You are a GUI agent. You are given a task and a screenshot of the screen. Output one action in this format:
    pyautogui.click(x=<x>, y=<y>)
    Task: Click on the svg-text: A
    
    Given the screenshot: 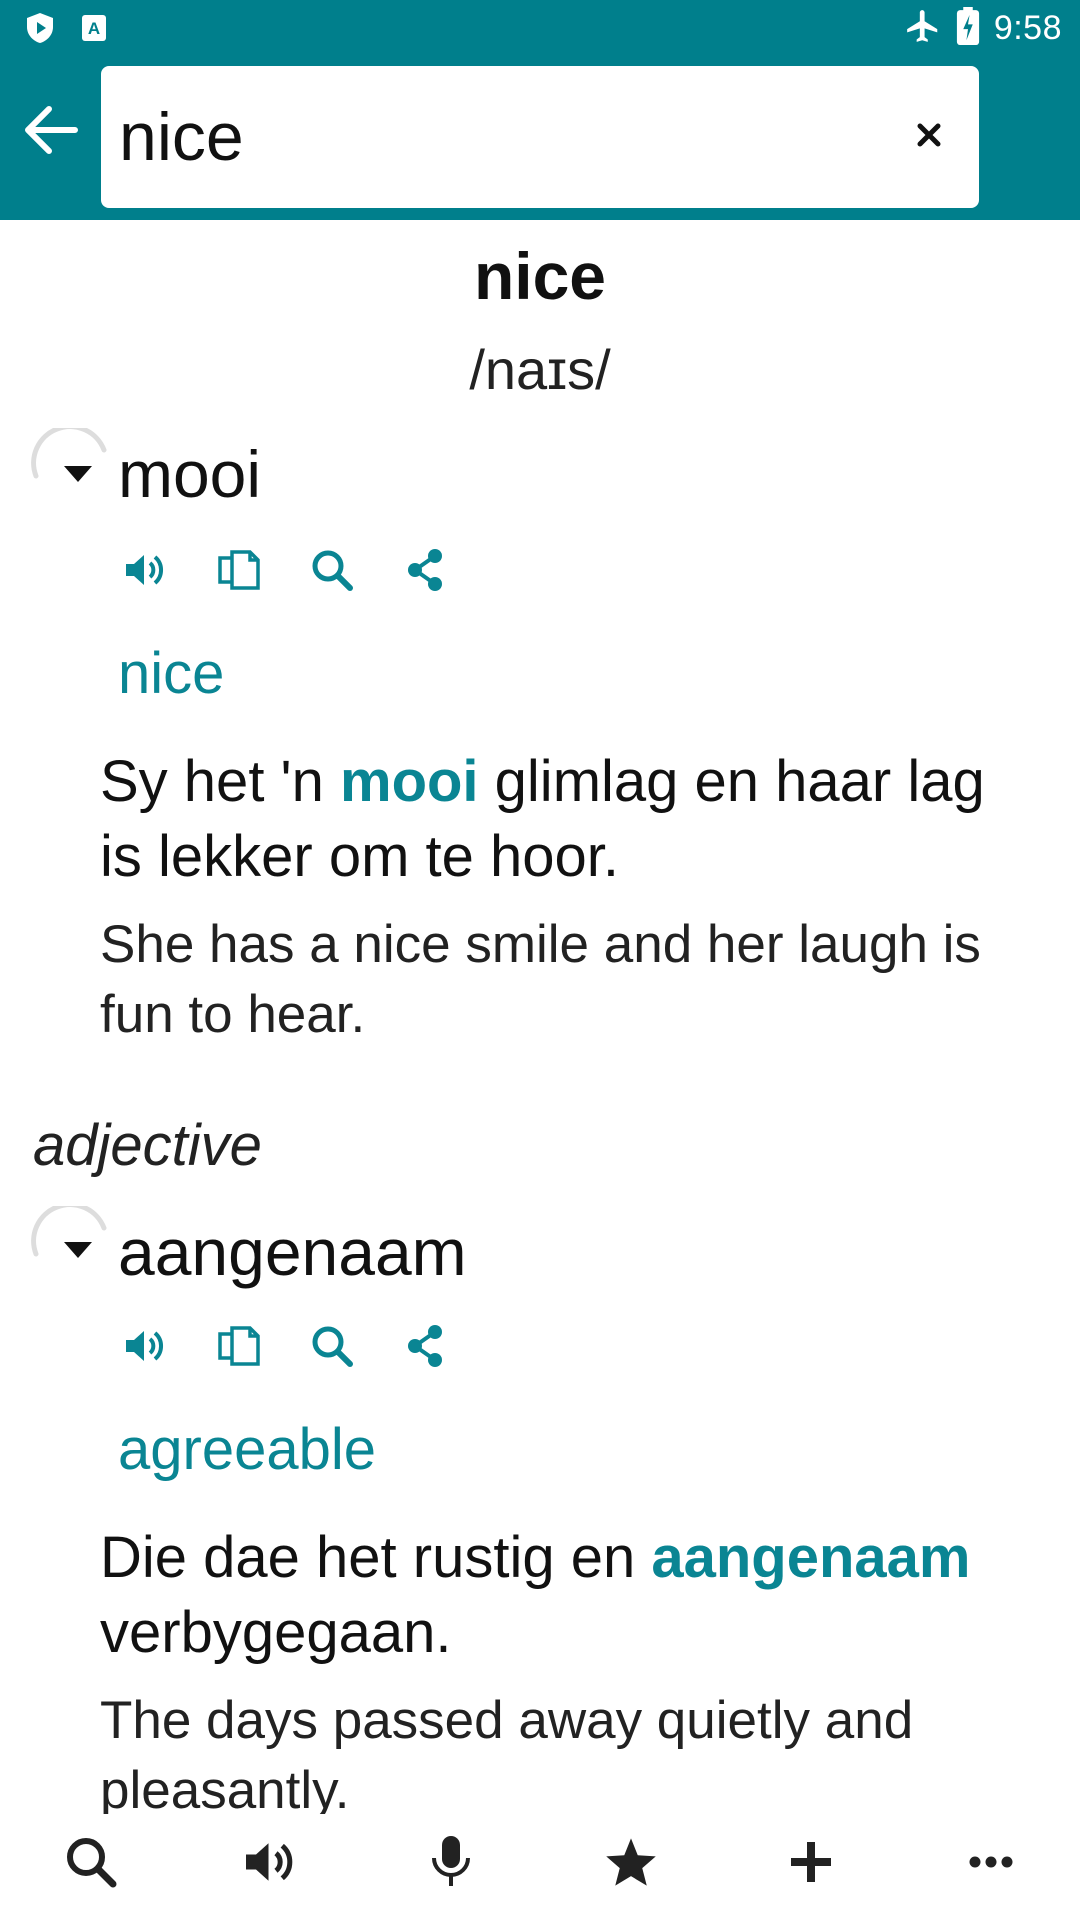 What is the action you would take?
    pyautogui.click(x=94, y=28)
    